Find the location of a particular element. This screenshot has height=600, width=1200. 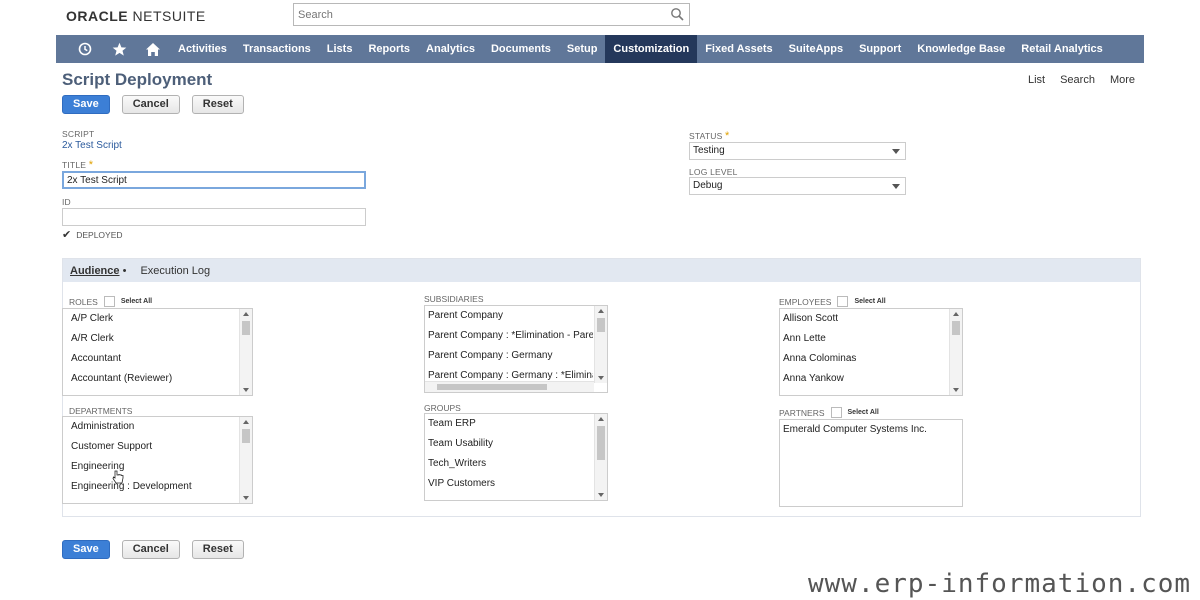

nav-suiteapps: SuiteApps is located at coordinates (816, 49).